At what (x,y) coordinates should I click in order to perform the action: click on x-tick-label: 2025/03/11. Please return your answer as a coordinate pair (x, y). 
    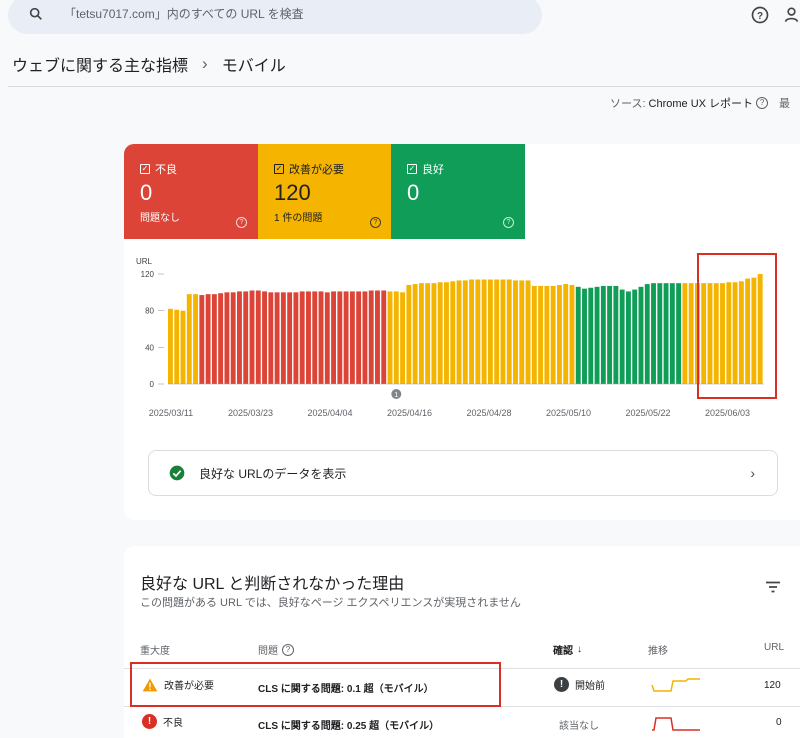
    Looking at the image, I should click on (171, 413).